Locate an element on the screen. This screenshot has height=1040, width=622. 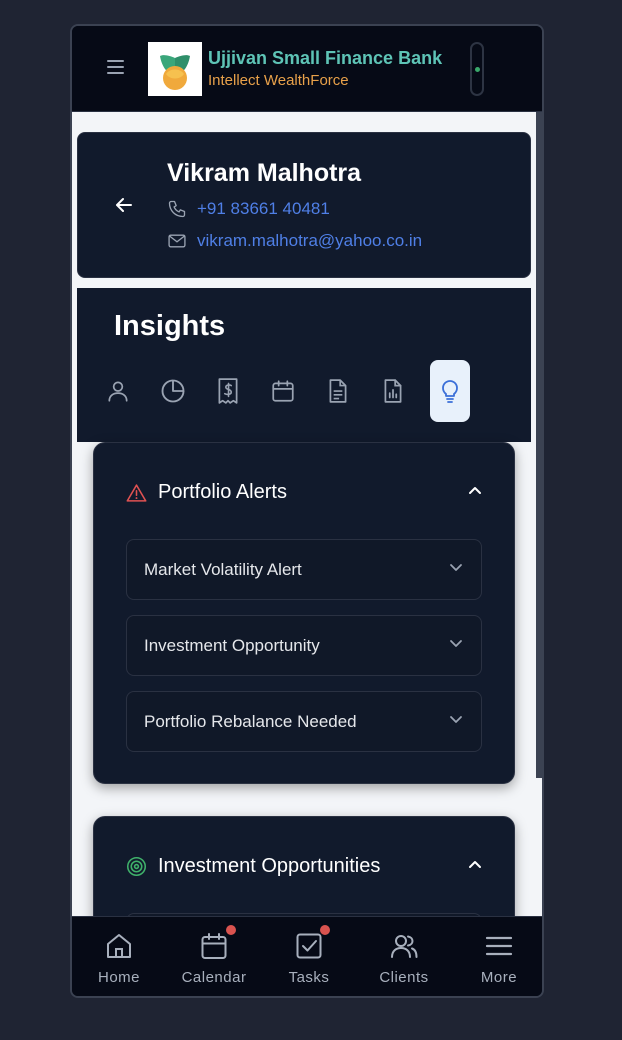
client-phone-row: +91 83661 40481 is located at coordinates (248, 209).